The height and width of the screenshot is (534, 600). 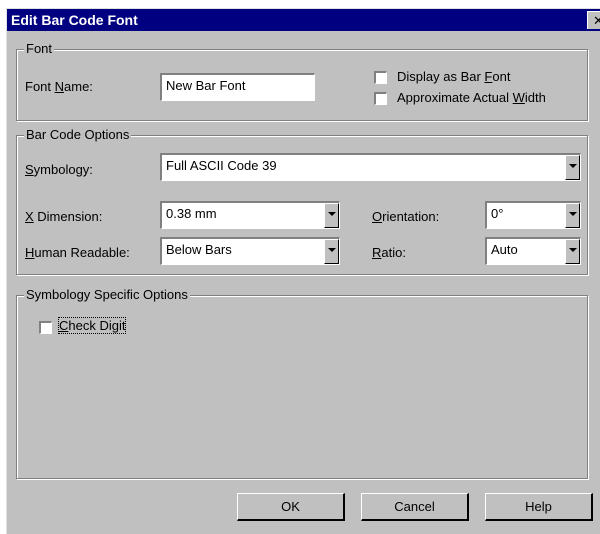 I want to click on ok-button: OK, so click(x=291, y=507).